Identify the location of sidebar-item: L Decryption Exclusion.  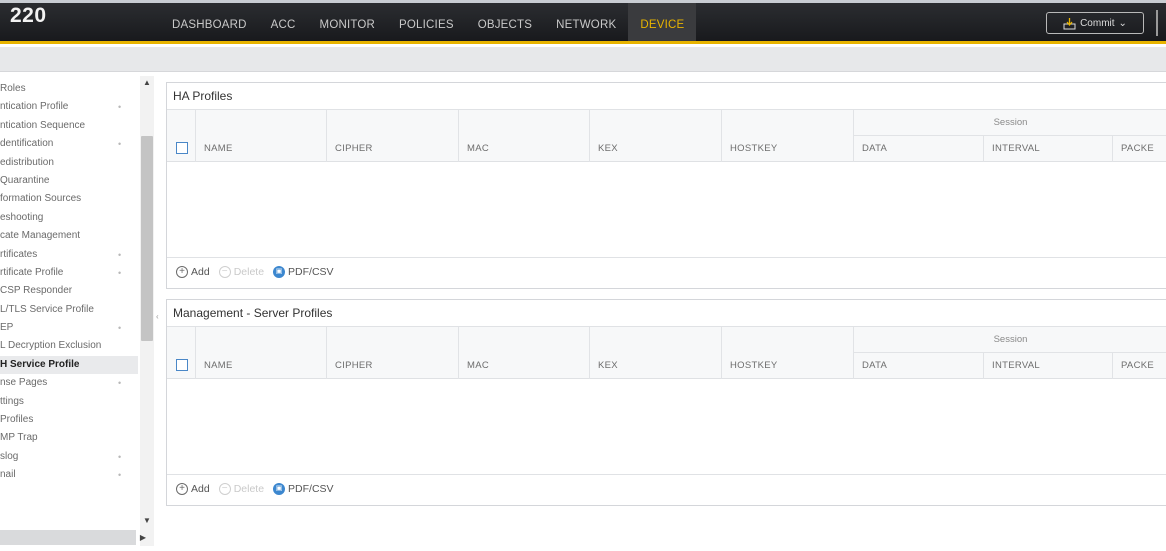
(69, 346).